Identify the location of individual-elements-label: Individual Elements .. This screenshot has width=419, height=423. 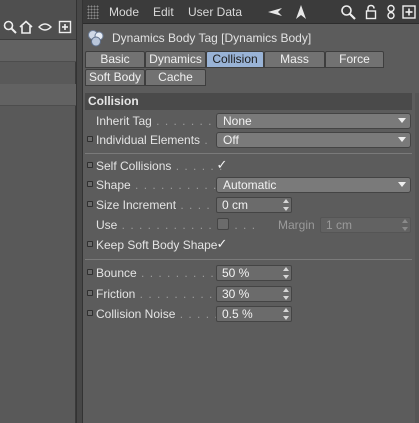
(152, 140).